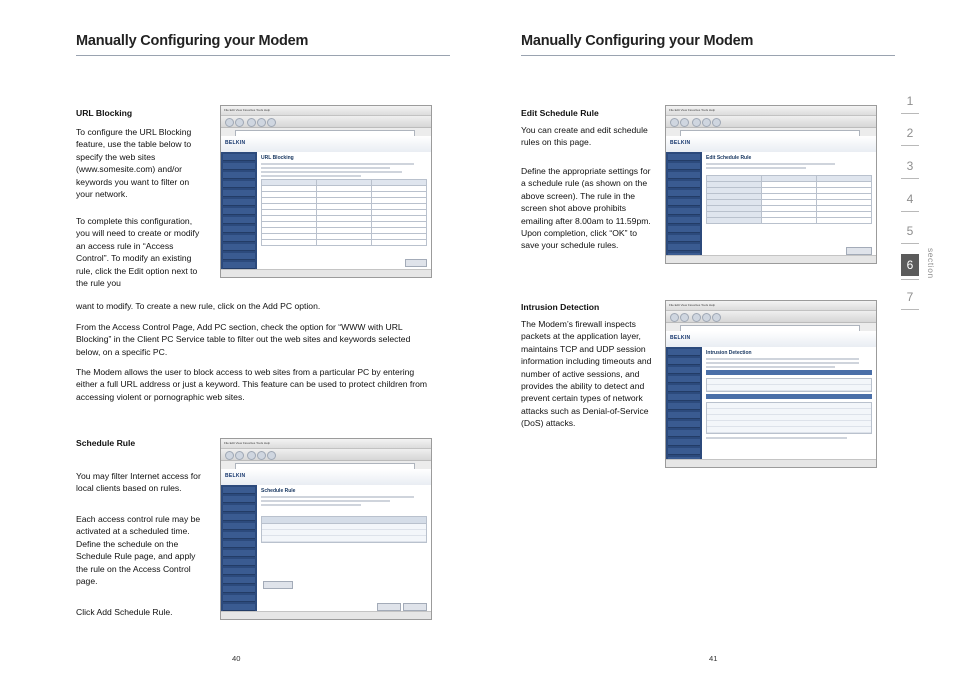 The height and width of the screenshot is (682, 954). Describe the element at coordinates (910, 178) in the screenshot. I see `section-rail-divider` at that location.